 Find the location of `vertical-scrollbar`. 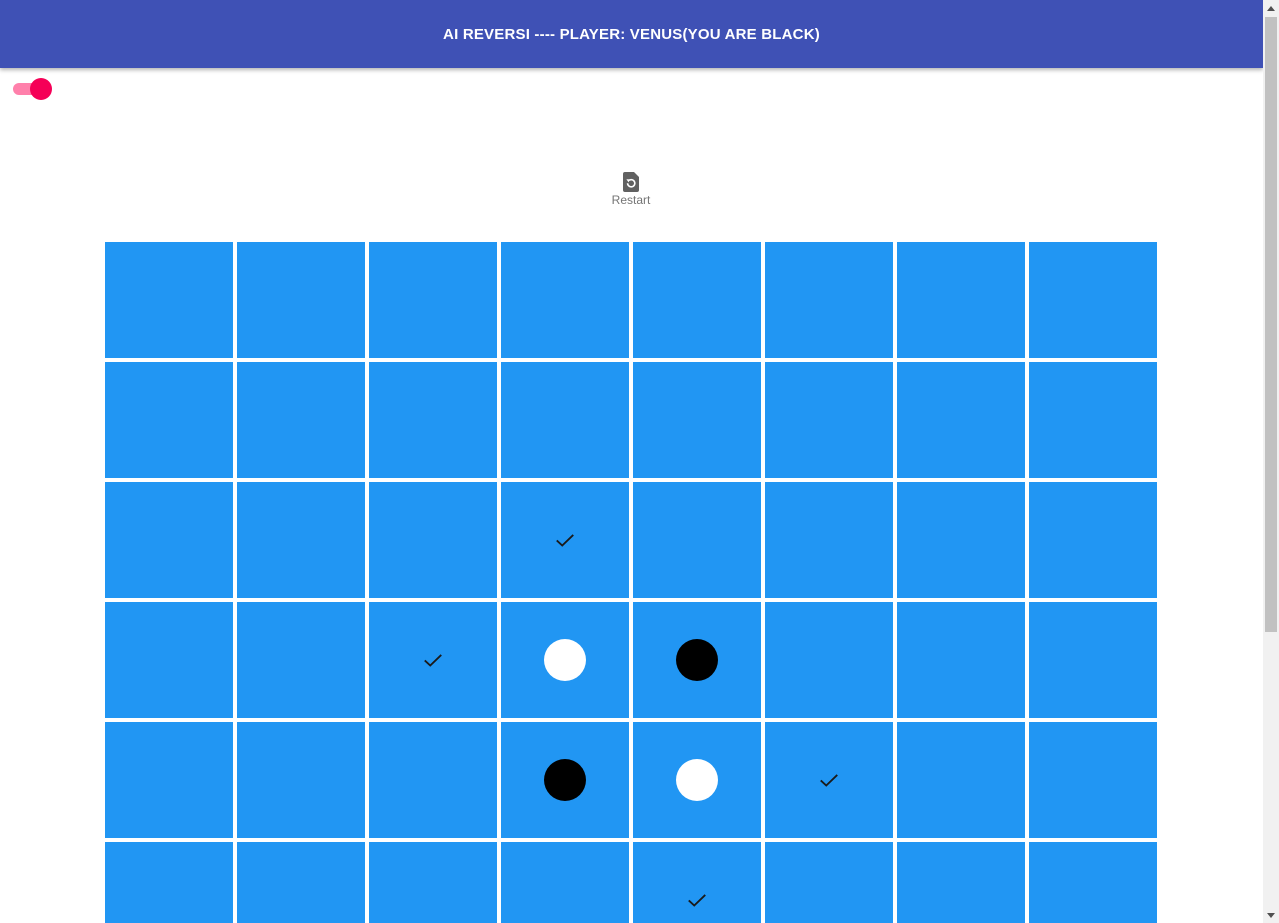

vertical-scrollbar is located at coordinates (1271, 461).